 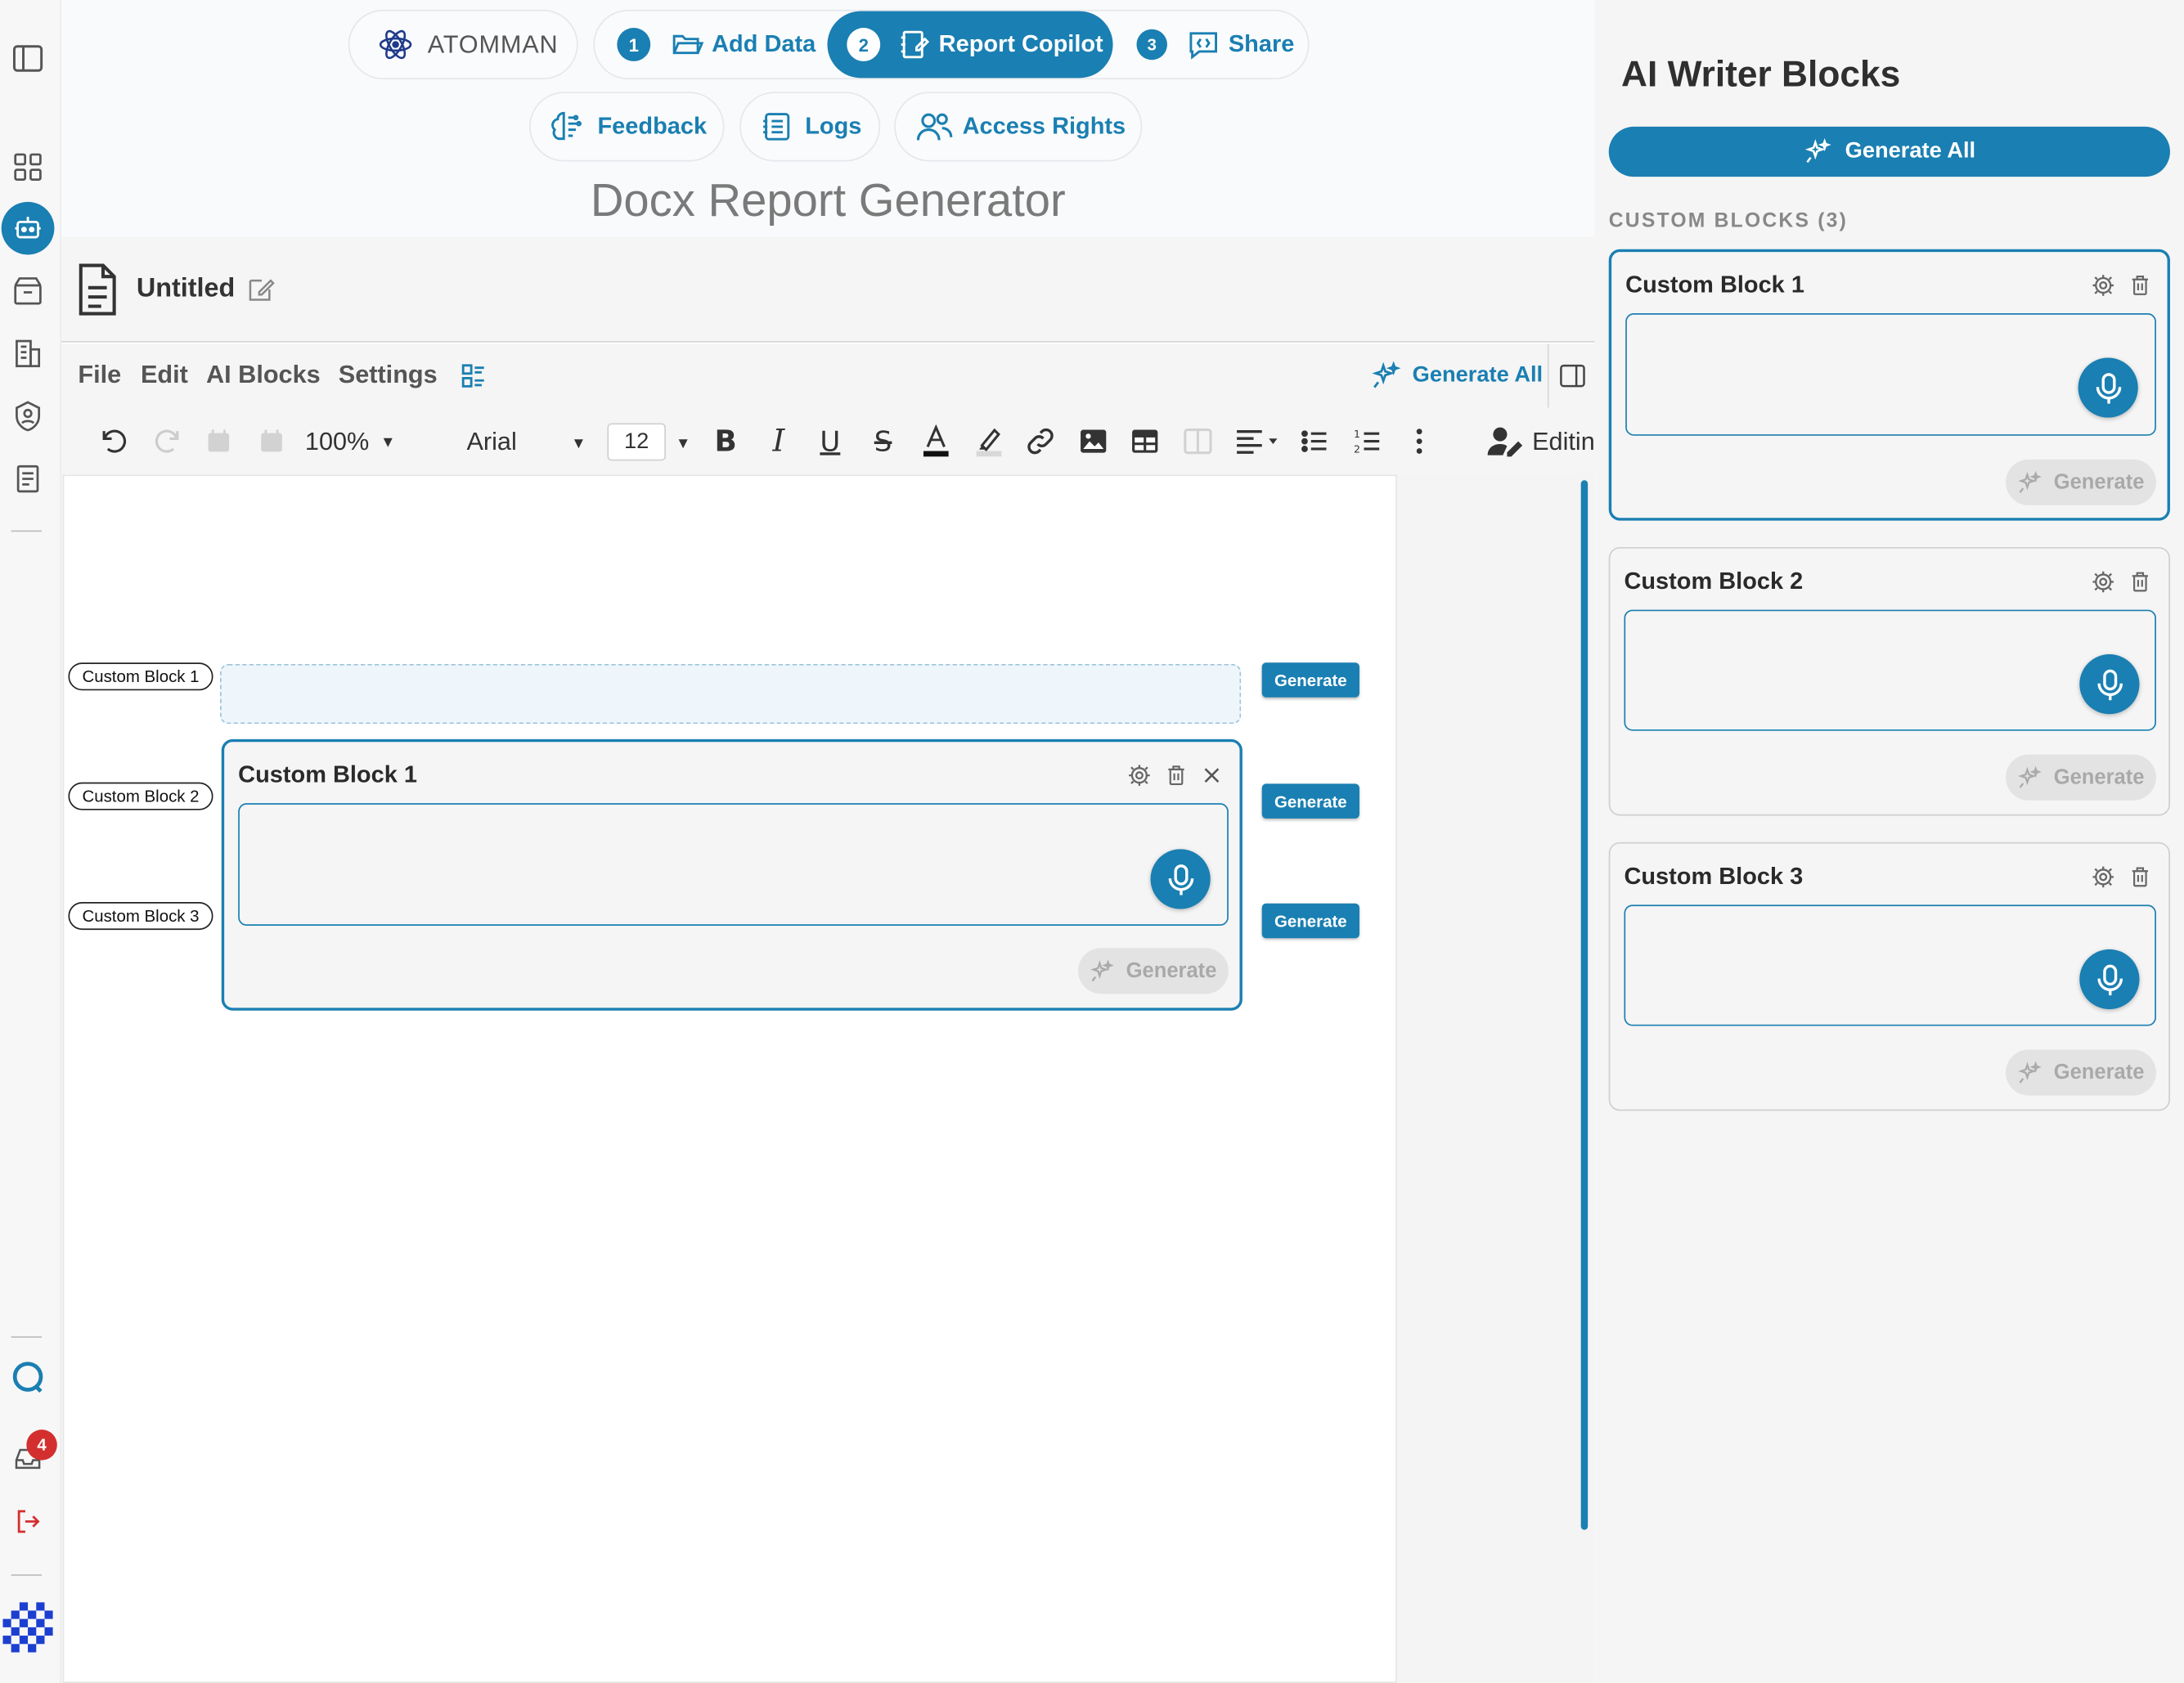 I want to click on generate-block-1-button: Generate, so click(x=1310, y=680).